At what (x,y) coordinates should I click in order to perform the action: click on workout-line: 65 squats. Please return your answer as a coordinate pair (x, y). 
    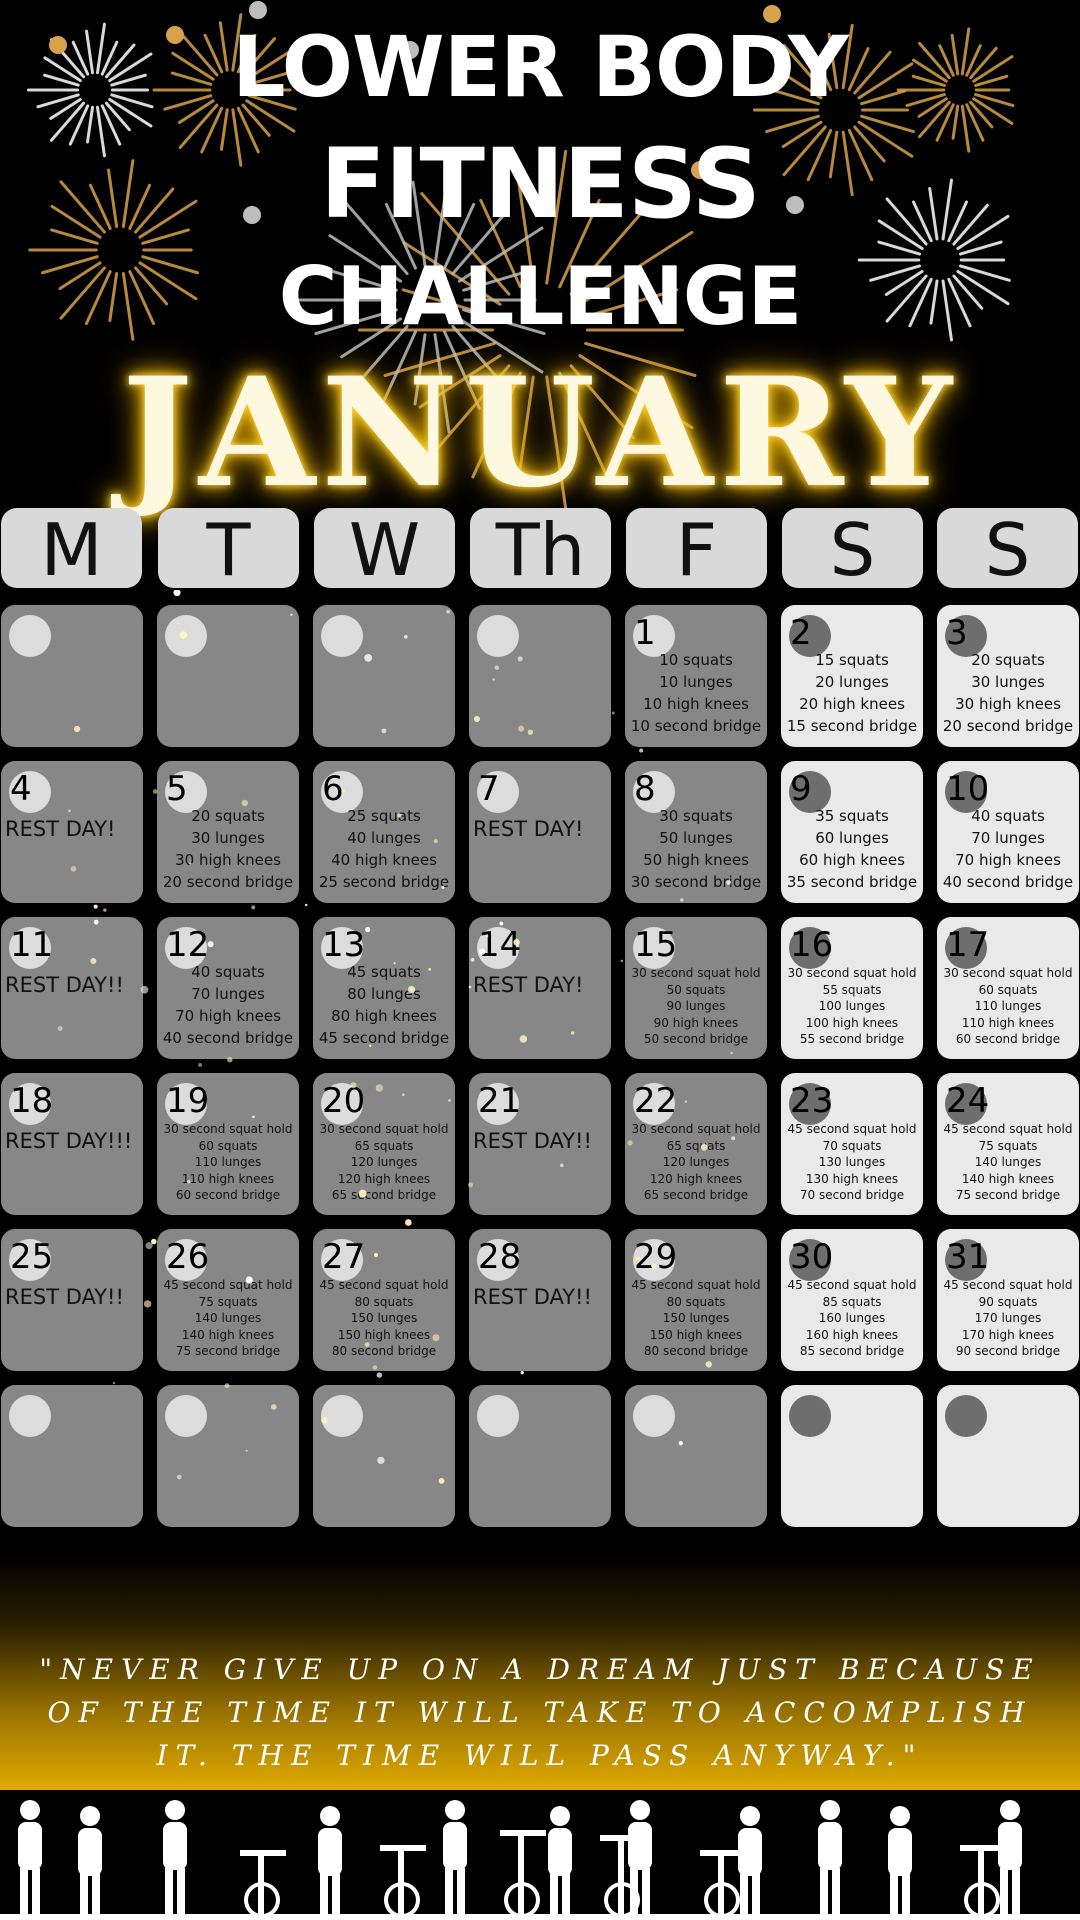
    Looking at the image, I should click on (384, 1145).